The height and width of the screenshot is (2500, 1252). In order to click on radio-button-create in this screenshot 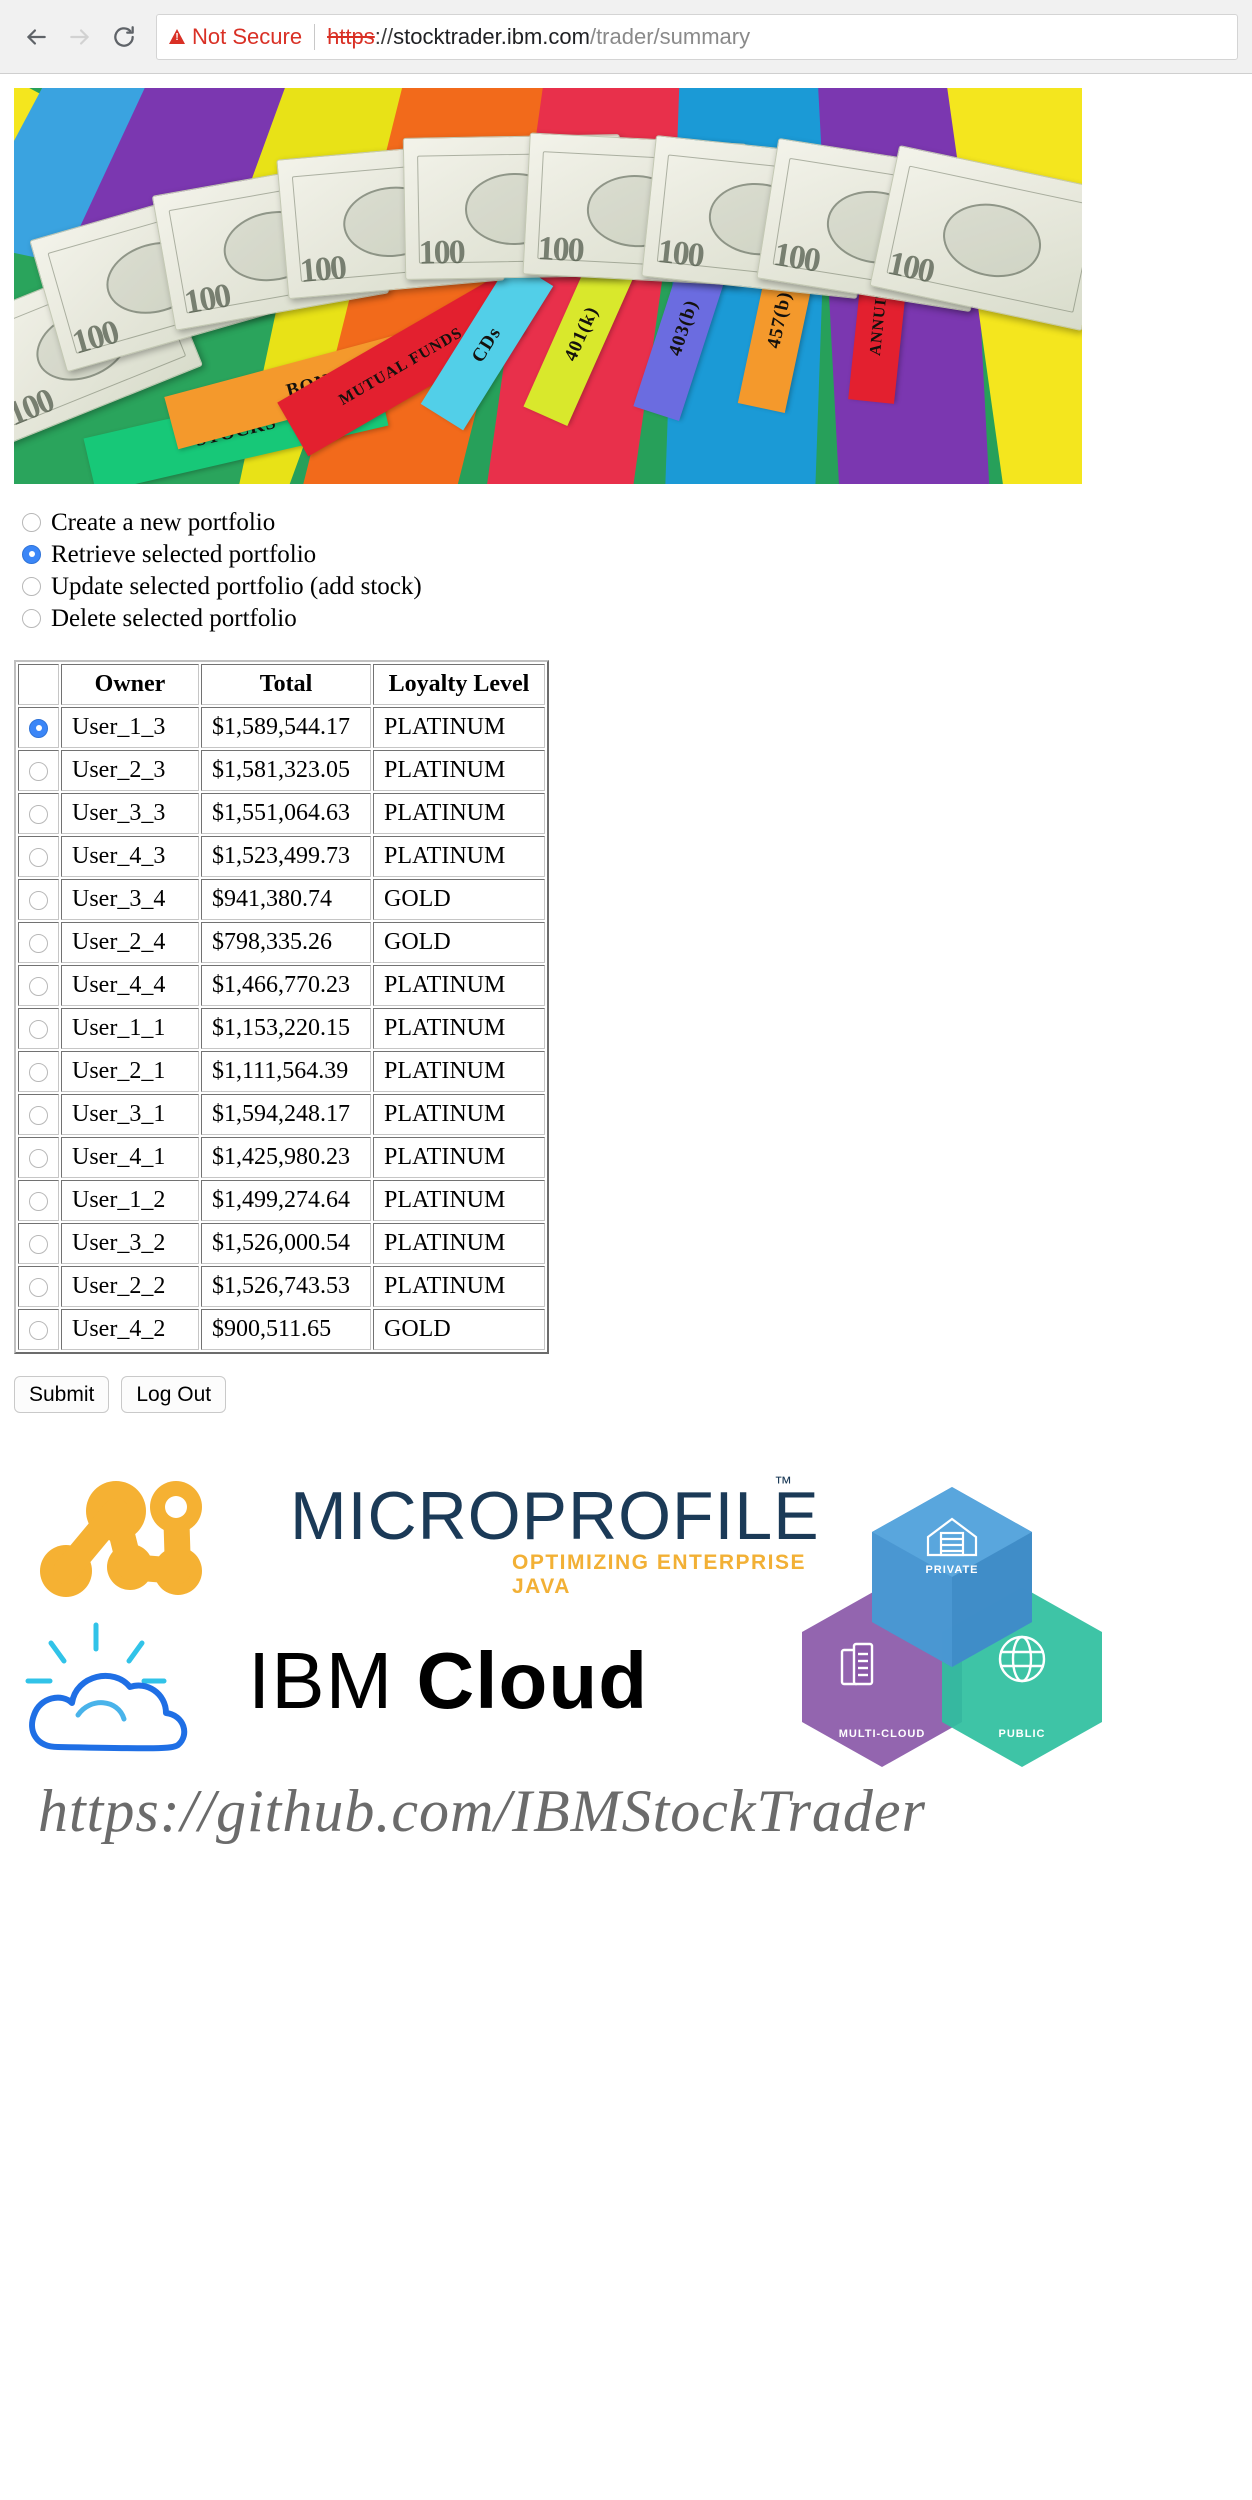, I will do `click(31, 522)`.